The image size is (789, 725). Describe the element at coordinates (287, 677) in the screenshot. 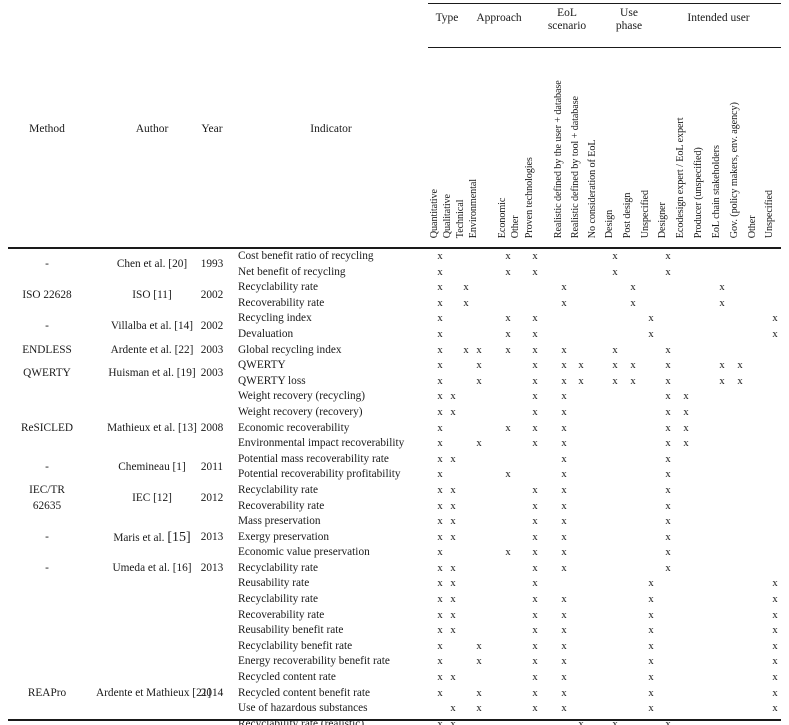

I see `cell-indicator: Recycled content rate` at that location.